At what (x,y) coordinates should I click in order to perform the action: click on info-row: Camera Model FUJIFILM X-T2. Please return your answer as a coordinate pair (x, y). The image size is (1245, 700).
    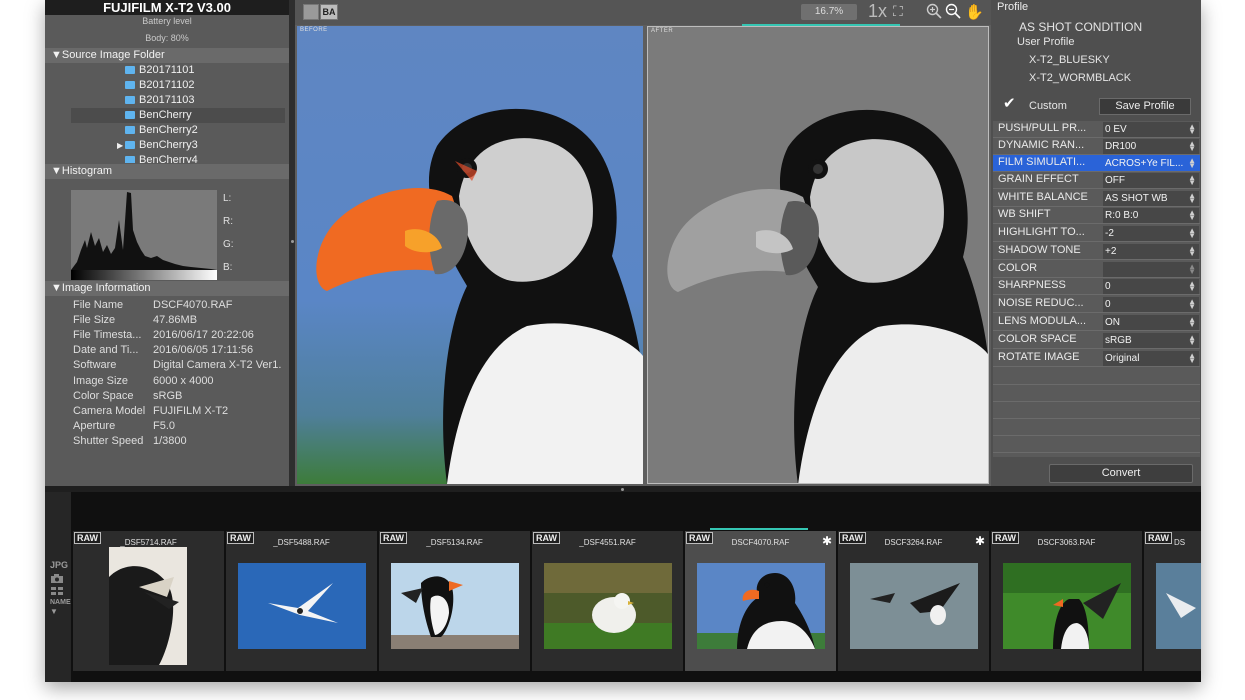
    Looking at the image, I should click on (151, 411).